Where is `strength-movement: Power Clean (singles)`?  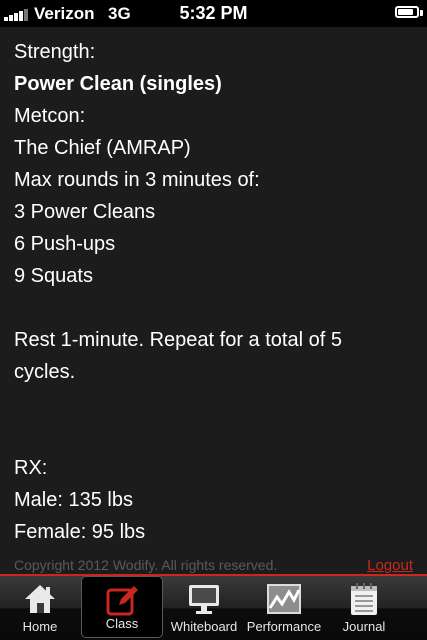
strength-movement: Power Clean (singles) is located at coordinates (118, 84).